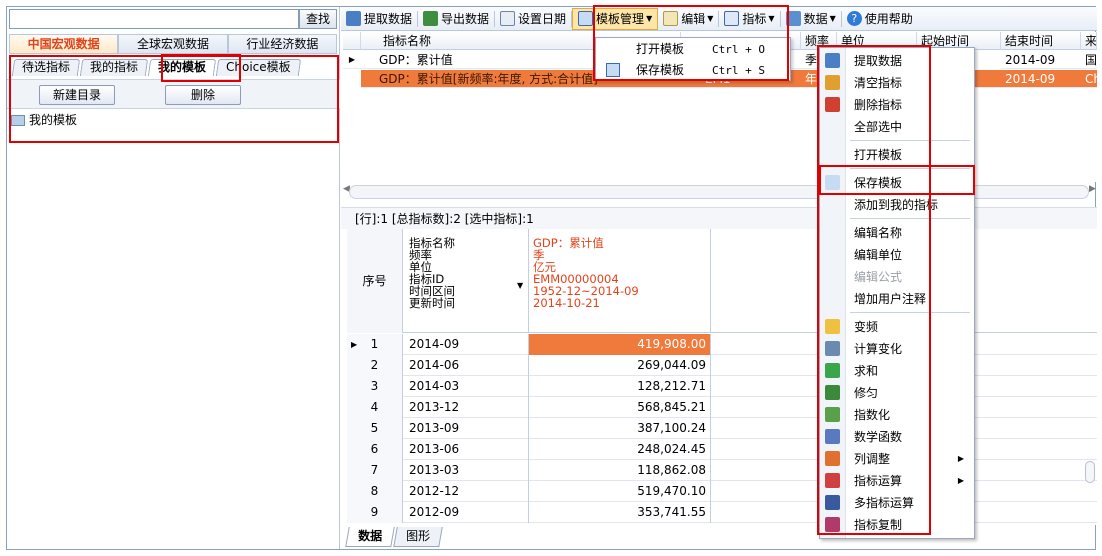 This screenshot has height=556, width=1102. Describe the element at coordinates (878, 233) in the screenshot. I see `context-menu-label: 编辑名称` at that location.